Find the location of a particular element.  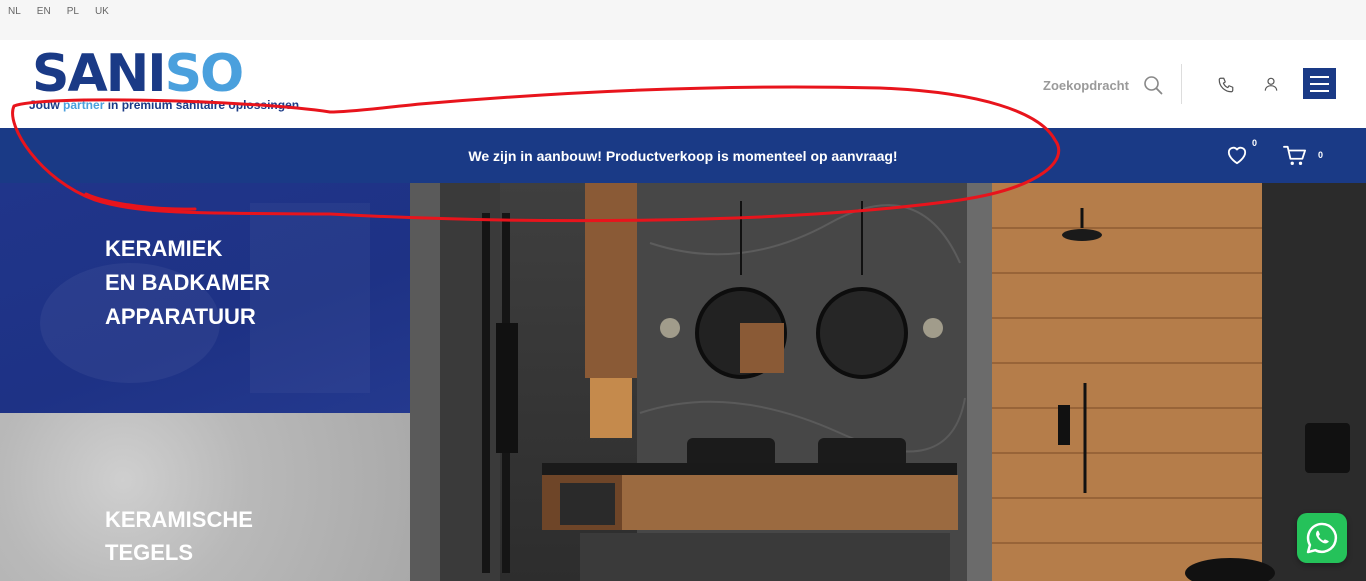

hamburger-menu-icon is located at coordinates (1319, 83).